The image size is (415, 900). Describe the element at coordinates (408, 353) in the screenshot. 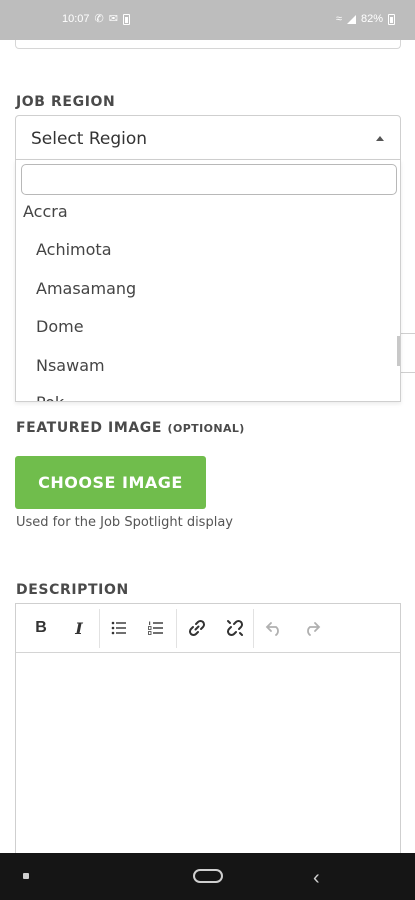

I see `hidden-field-edge` at that location.